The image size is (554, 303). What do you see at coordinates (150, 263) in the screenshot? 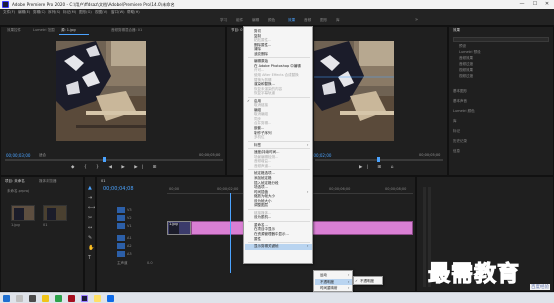
I see `master-volume-value: 0.0` at bounding box center [150, 263].